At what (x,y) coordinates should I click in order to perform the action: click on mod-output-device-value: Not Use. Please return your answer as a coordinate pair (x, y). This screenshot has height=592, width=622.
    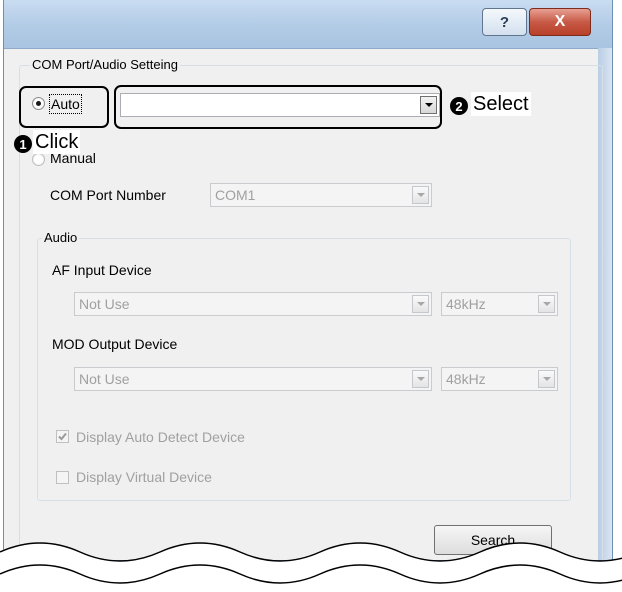
    Looking at the image, I should click on (104, 379).